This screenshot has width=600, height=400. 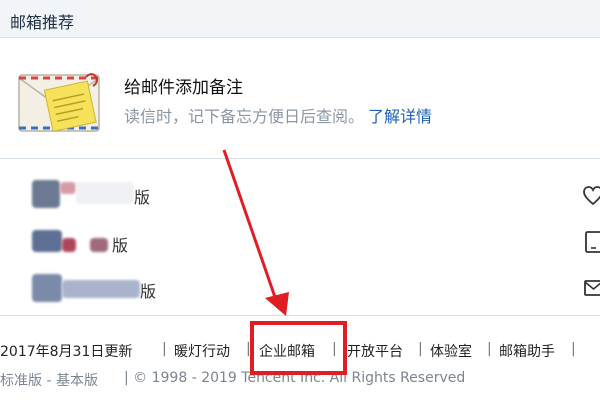 I want to click on footer-divider, so click(x=300, y=315).